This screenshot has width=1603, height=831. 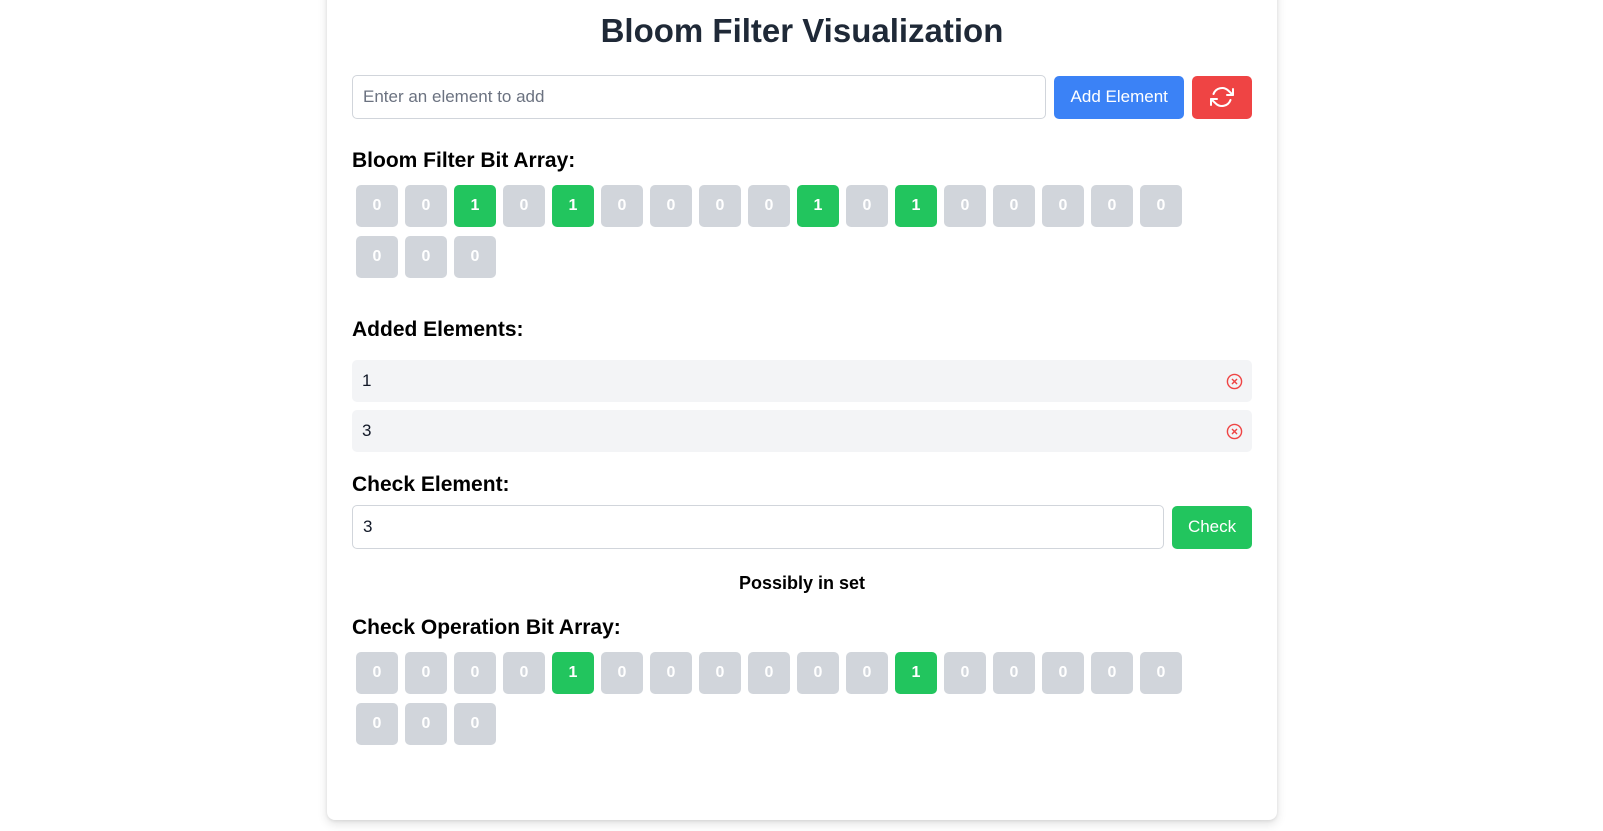 I want to click on list-item: 3, so click(x=802, y=431).